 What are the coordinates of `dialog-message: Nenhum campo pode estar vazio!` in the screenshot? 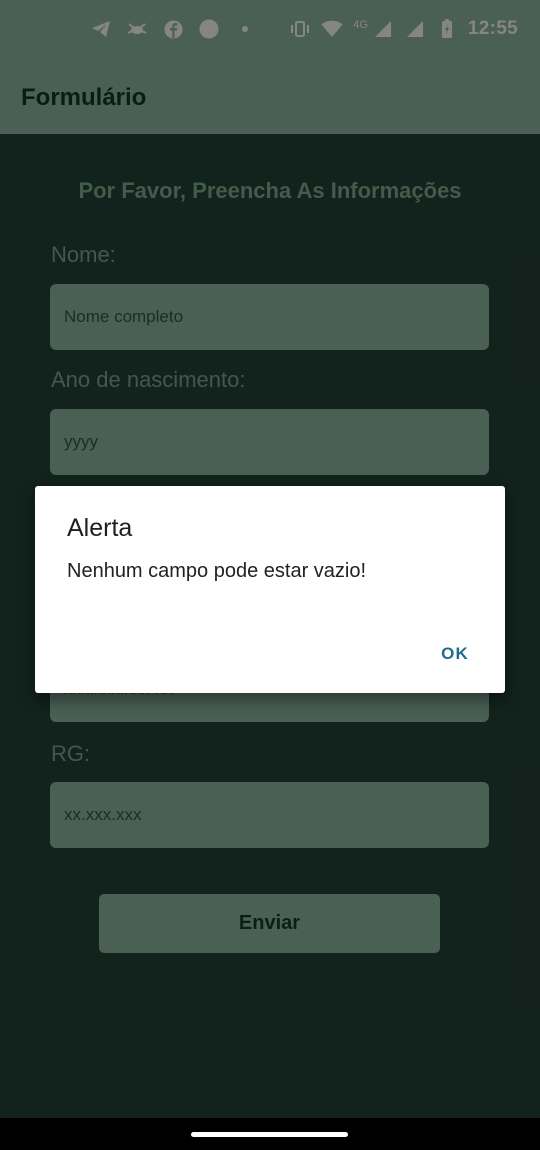 It's located at (217, 571).